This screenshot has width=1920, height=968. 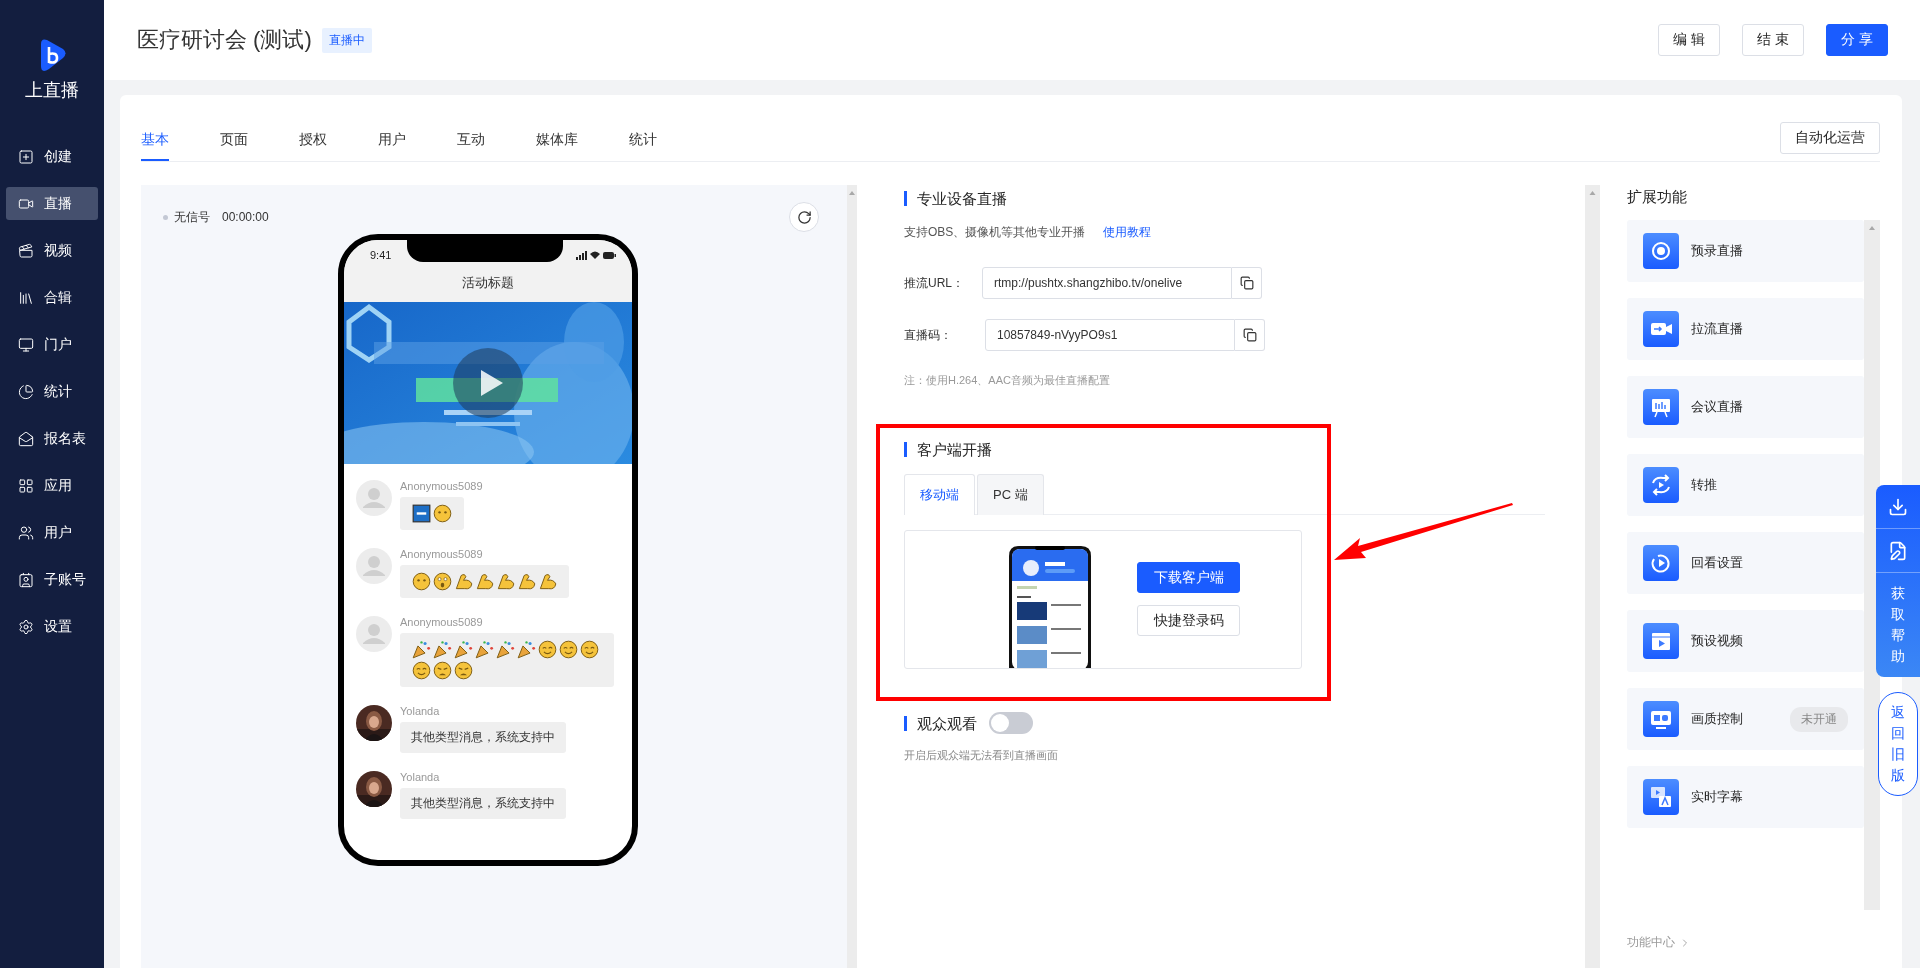 What do you see at coordinates (488, 283) in the screenshot?
I see `phone-page-title: 活动标题` at bounding box center [488, 283].